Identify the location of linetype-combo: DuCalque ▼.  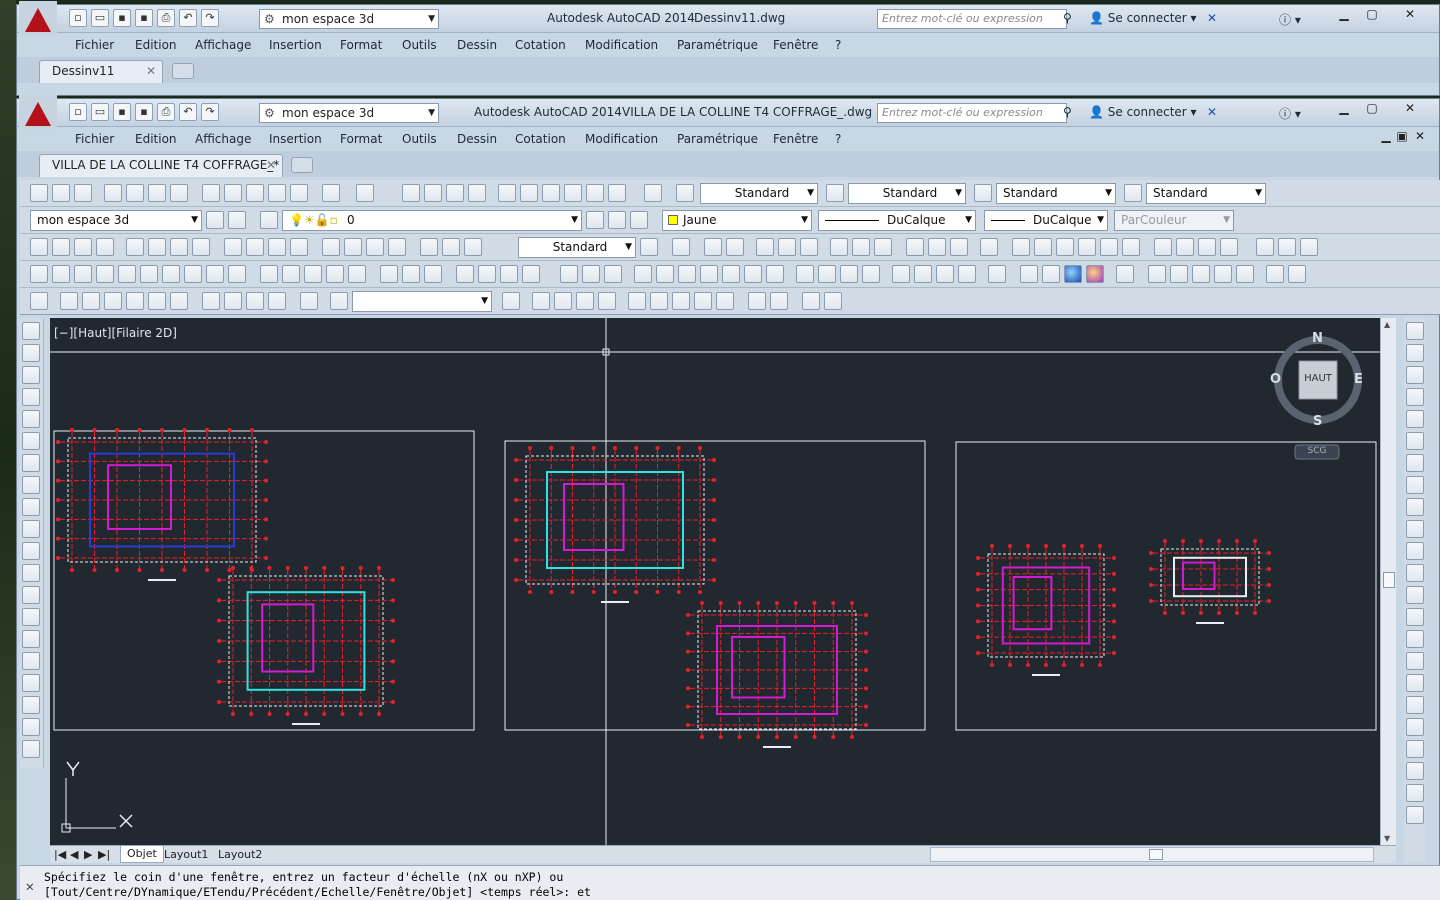
(897, 220).